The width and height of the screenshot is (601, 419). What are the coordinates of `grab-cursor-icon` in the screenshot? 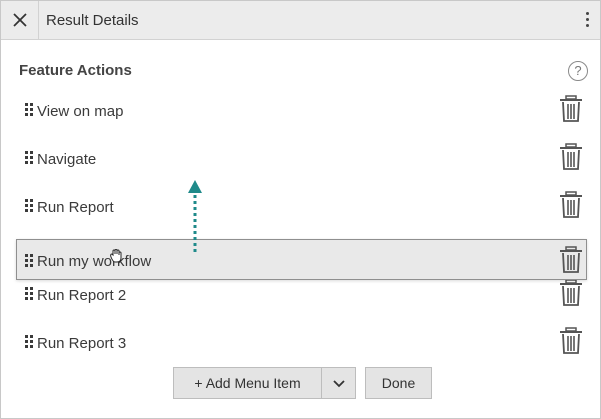 It's located at (116, 255).